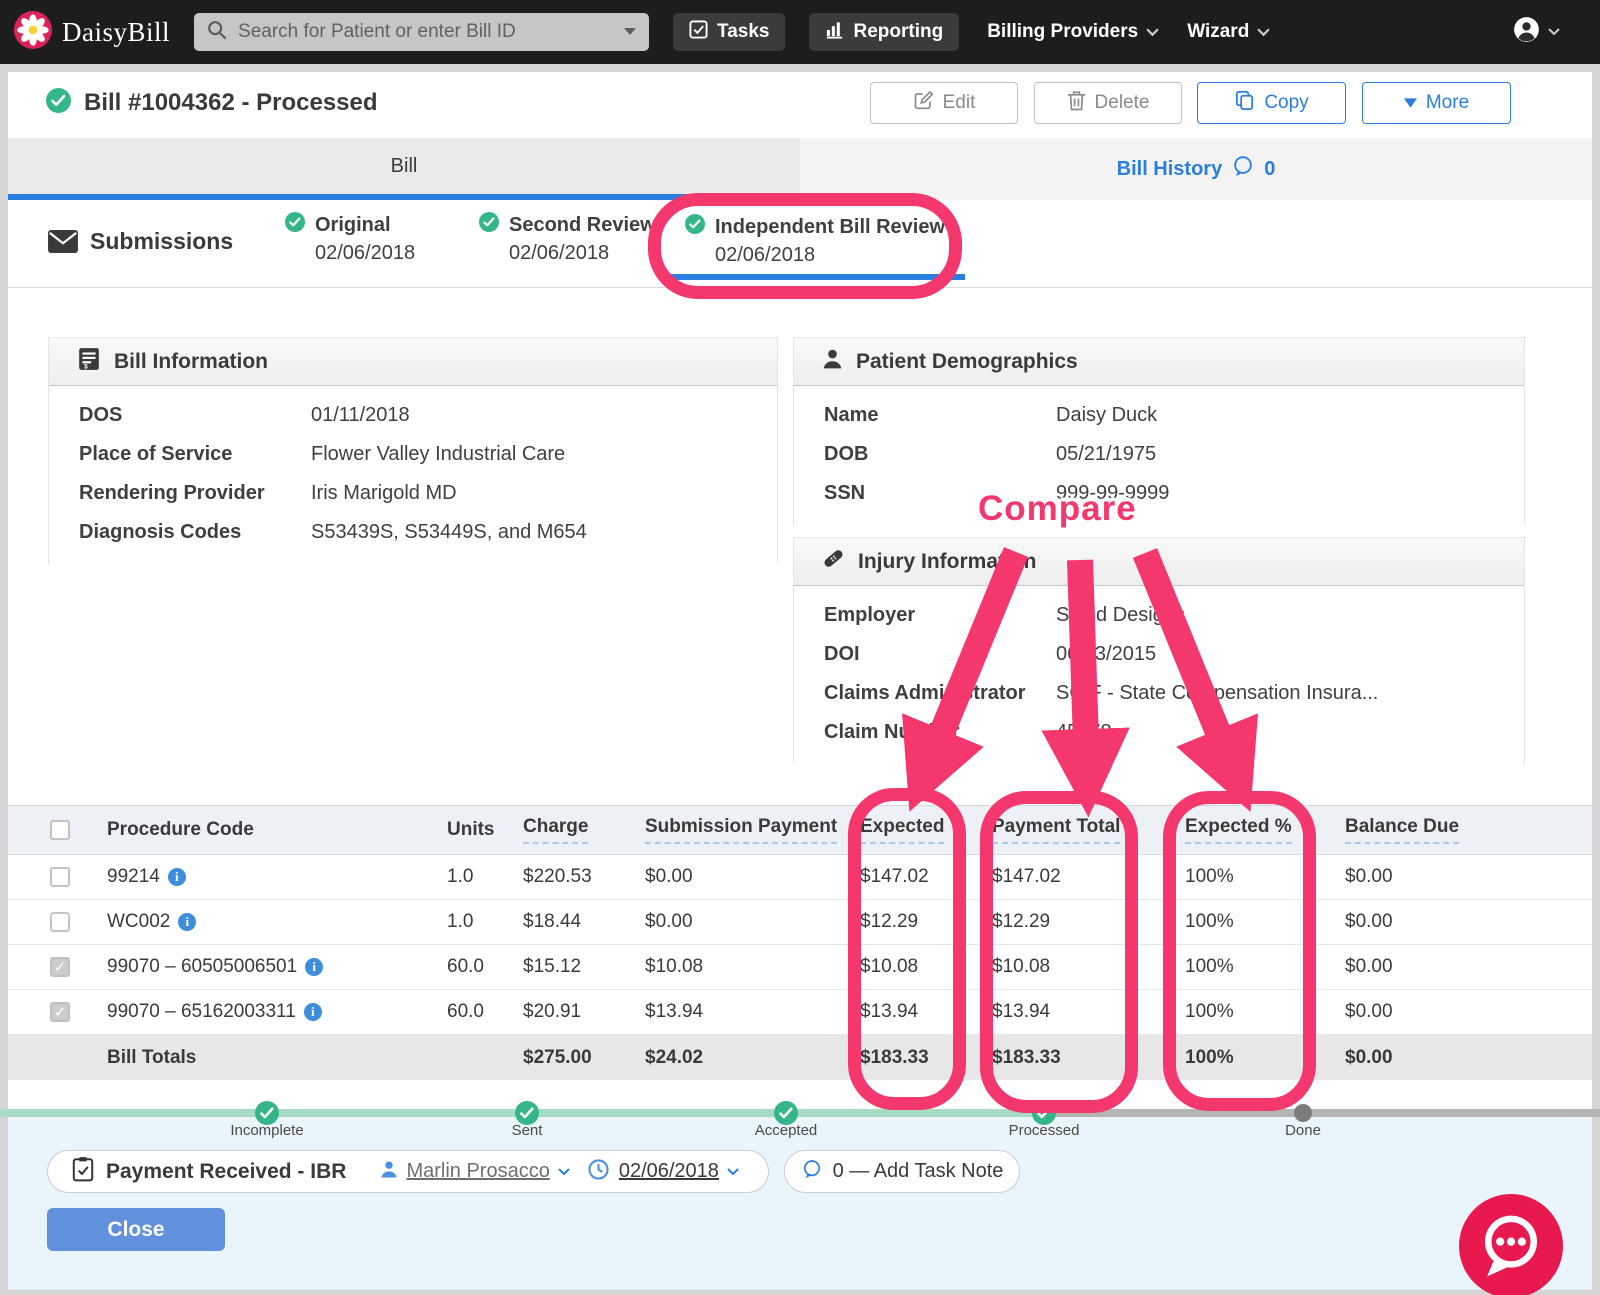  What do you see at coordinates (231, 102) in the screenshot?
I see `page-title: Bill #1004362 - Processed` at bounding box center [231, 102].